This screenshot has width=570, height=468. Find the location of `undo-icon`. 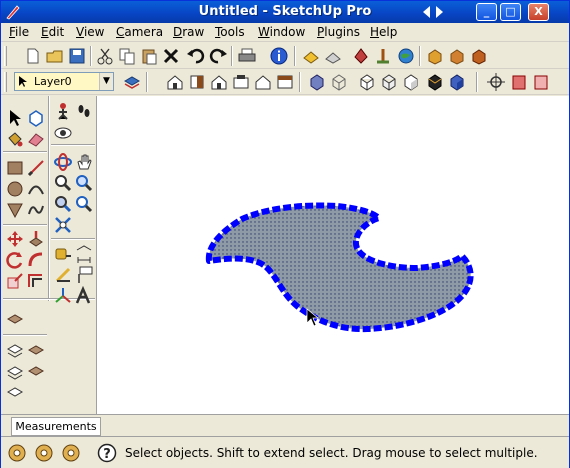

undo-icon is located at coordinates (196, 56).